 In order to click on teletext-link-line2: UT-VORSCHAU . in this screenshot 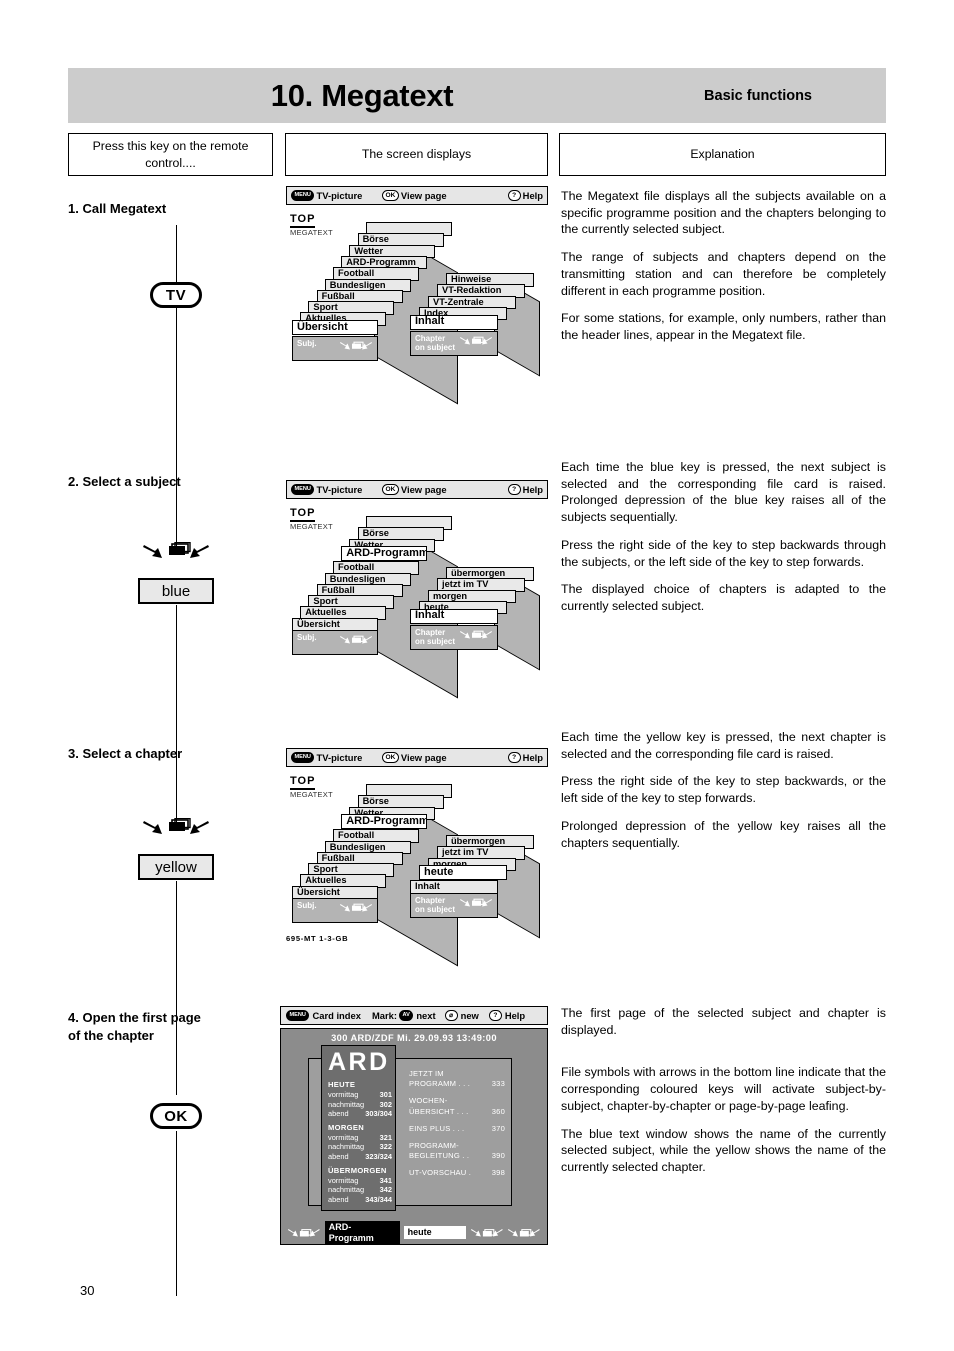, I will do `click(440, 1173)`.